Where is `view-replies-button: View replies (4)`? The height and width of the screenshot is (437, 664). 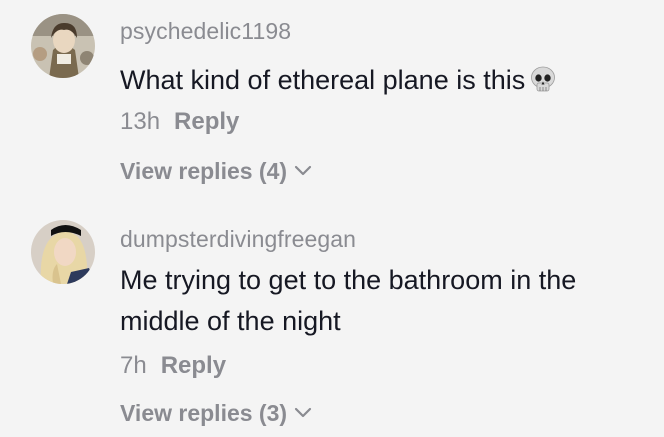 view-replies-button: View replies (4) is located at coordinates (216, 171).